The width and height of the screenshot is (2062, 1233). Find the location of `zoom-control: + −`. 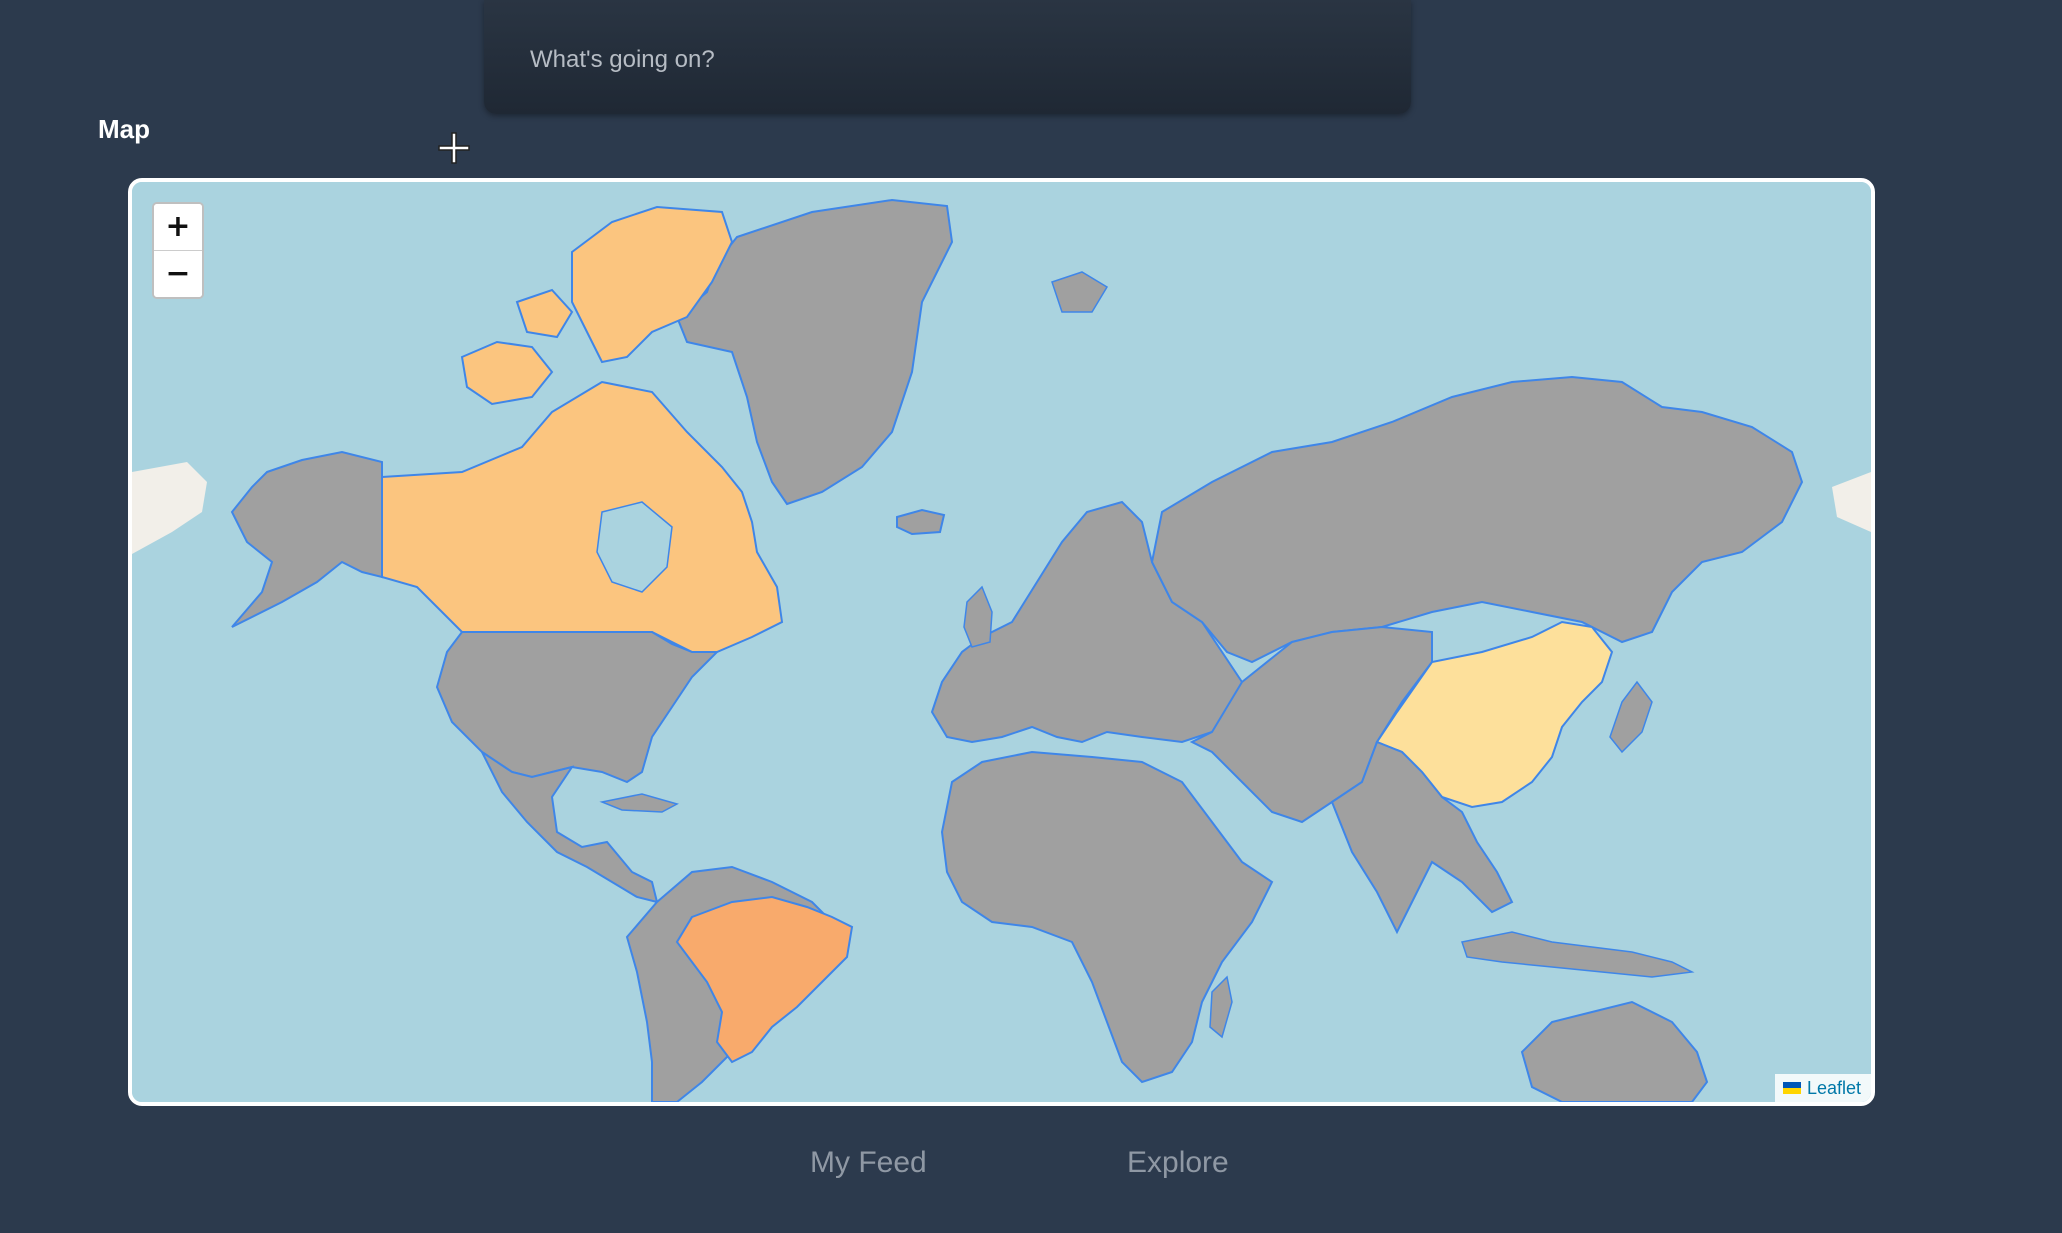

zoom-control: + − is located at coordinates (178, 250).